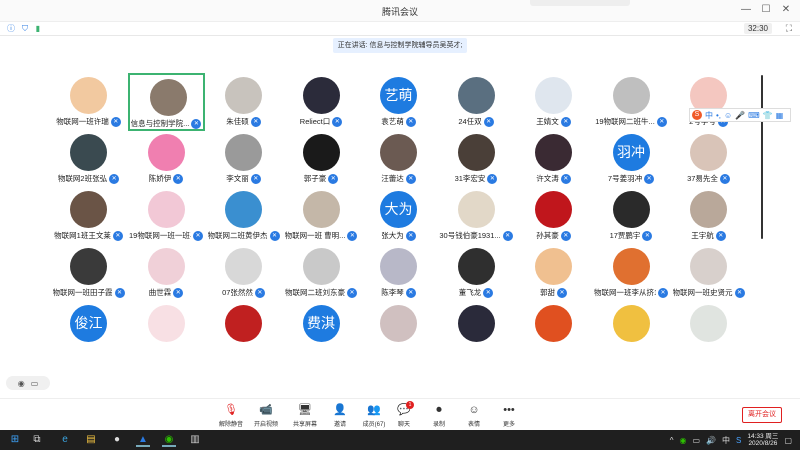  I want to click on toolbar-button: ⏺ 录制, so click(439, 415).